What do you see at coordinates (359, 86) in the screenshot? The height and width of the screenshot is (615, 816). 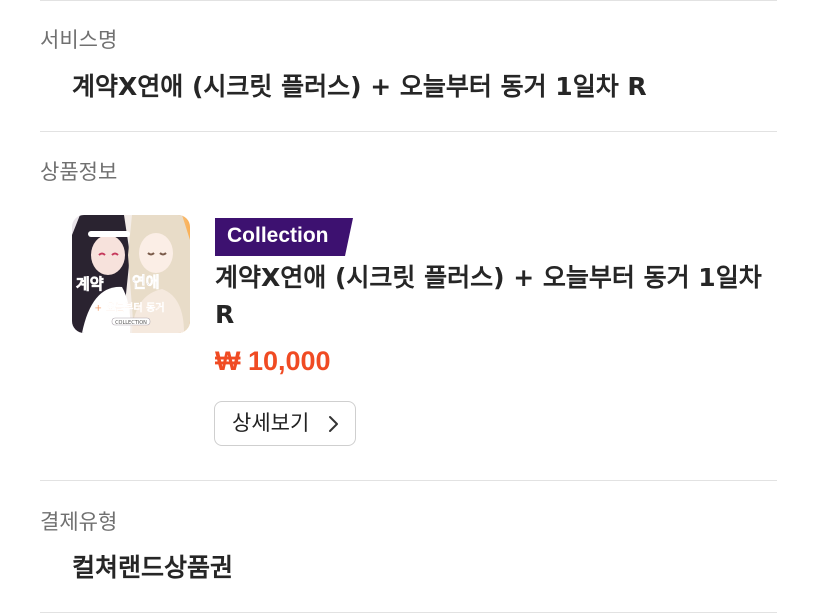 I see `service-name-value: 계약X연애 (시크릿 플러스) + 오늘부터 동거 1일차 R` at bounding box center [359, 86].